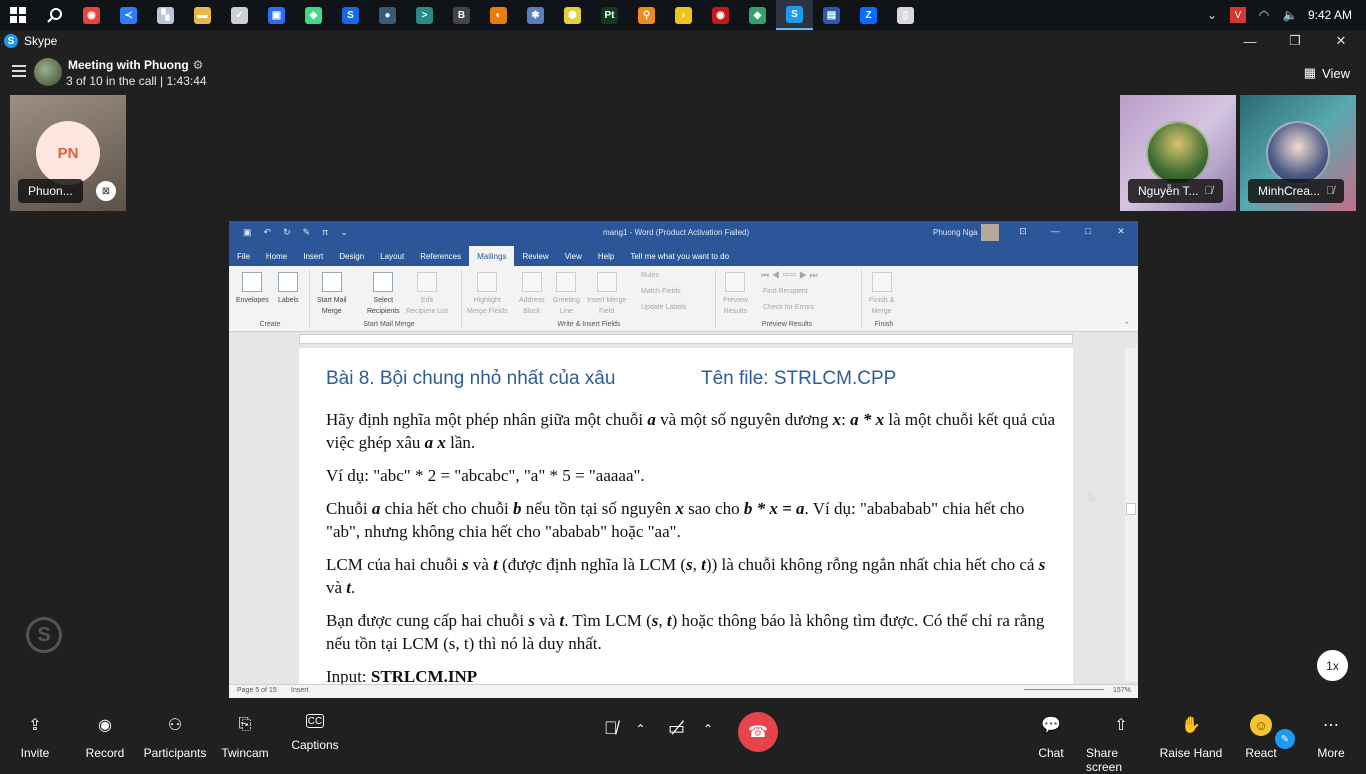  What do you see at coordinates (247, 232) in the screenshot?
I see `save-icon: ▣` at bounding box center [247, 232].